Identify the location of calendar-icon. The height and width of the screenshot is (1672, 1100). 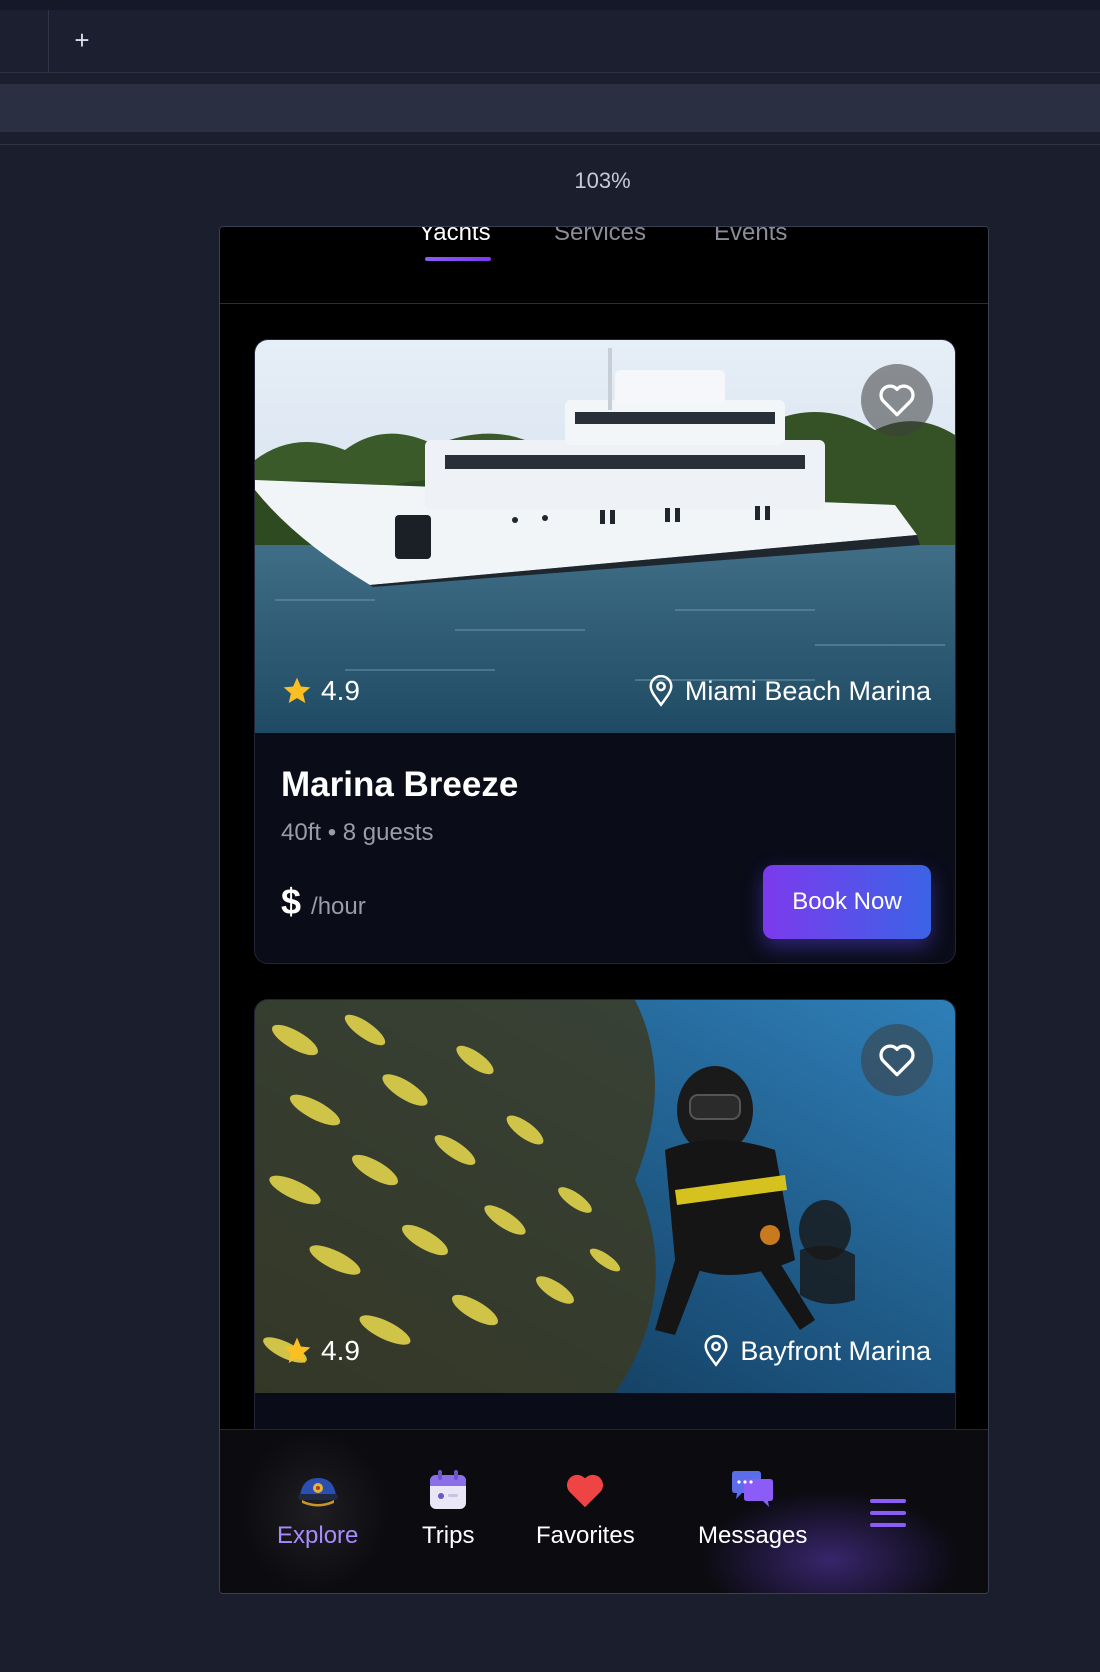
(448, 1490).